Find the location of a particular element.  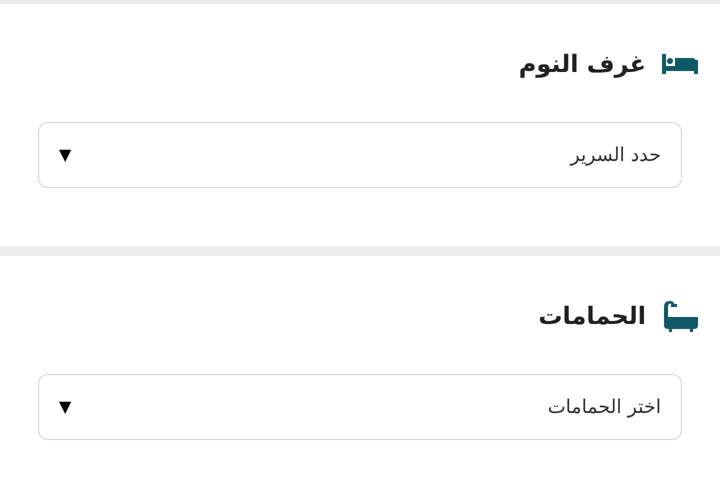

dropdown-select: حدد السرير ▼ is located at coordinates (360, 155).